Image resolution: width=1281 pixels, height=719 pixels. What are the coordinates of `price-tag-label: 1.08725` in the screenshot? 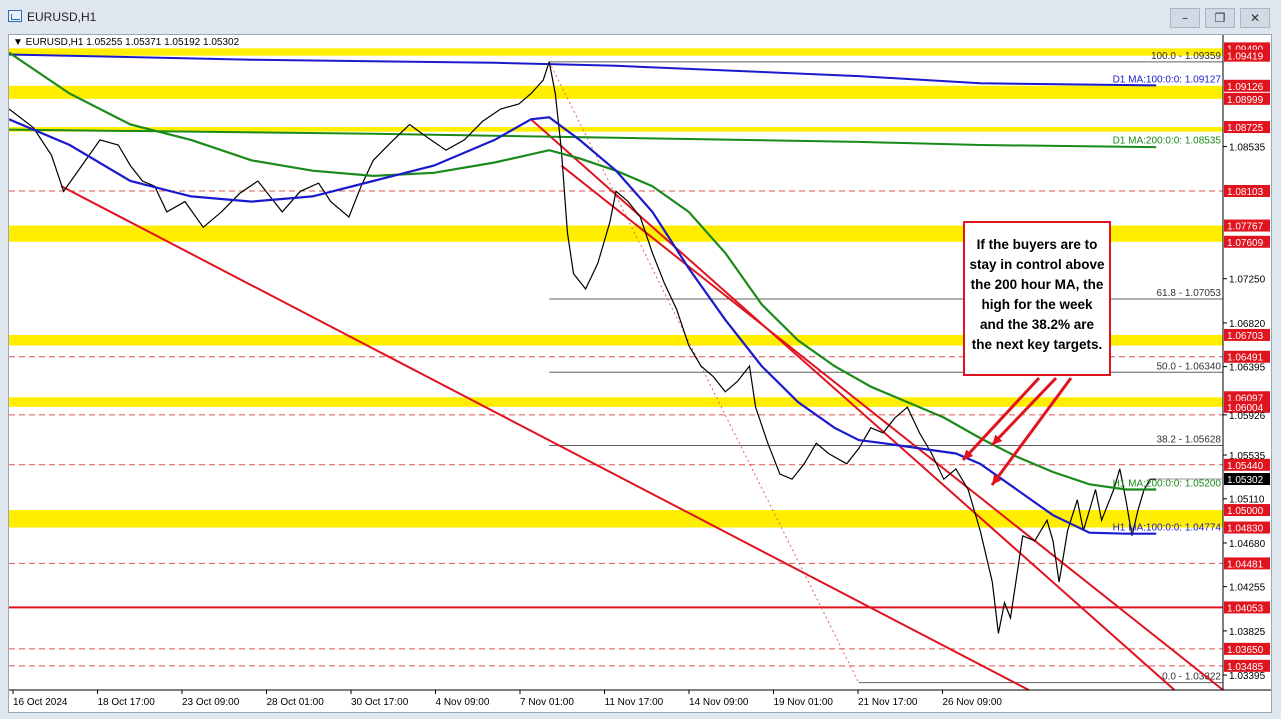 It's located at (1245, 128).